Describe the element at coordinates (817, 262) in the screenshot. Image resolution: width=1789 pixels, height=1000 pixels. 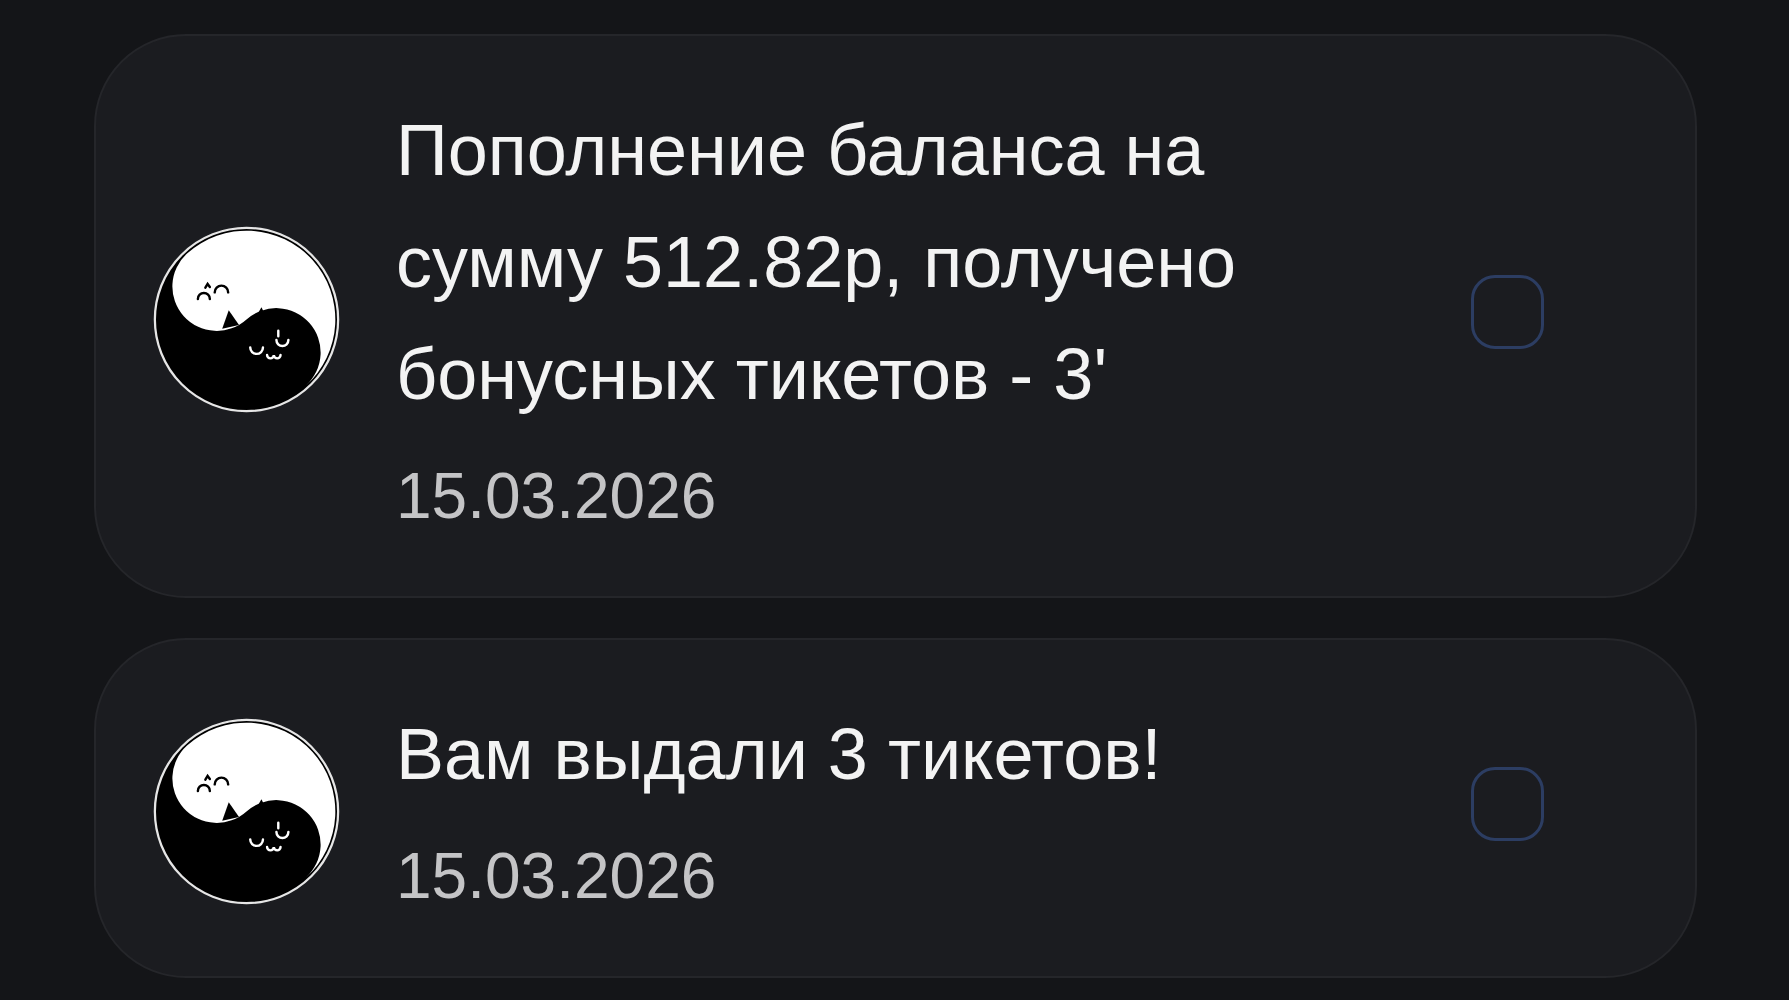
I see `notification-message: Пополнение баланса на сумму 512.82р, получено бонусных тикетов - 3'` at that location.